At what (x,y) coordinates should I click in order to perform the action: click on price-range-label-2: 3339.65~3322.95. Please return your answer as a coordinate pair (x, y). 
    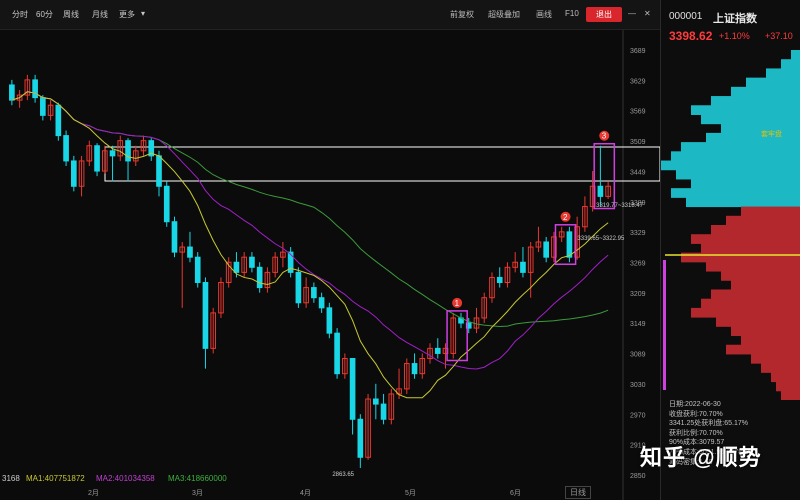
    Looking at the image, I should click on (601, 239).